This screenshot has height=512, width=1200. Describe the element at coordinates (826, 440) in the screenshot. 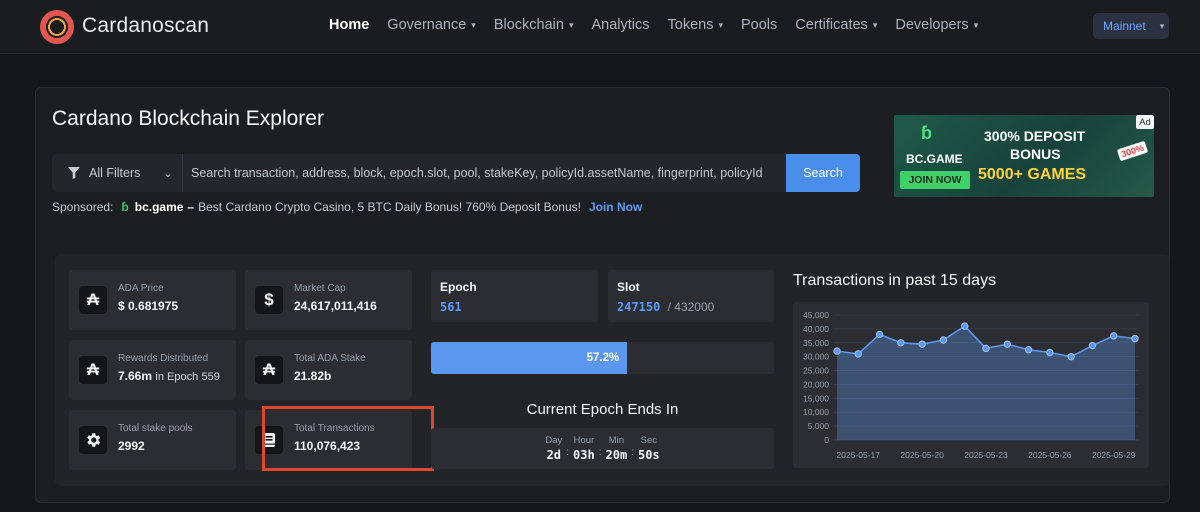

I see `y-tick-label: 0` at that location.